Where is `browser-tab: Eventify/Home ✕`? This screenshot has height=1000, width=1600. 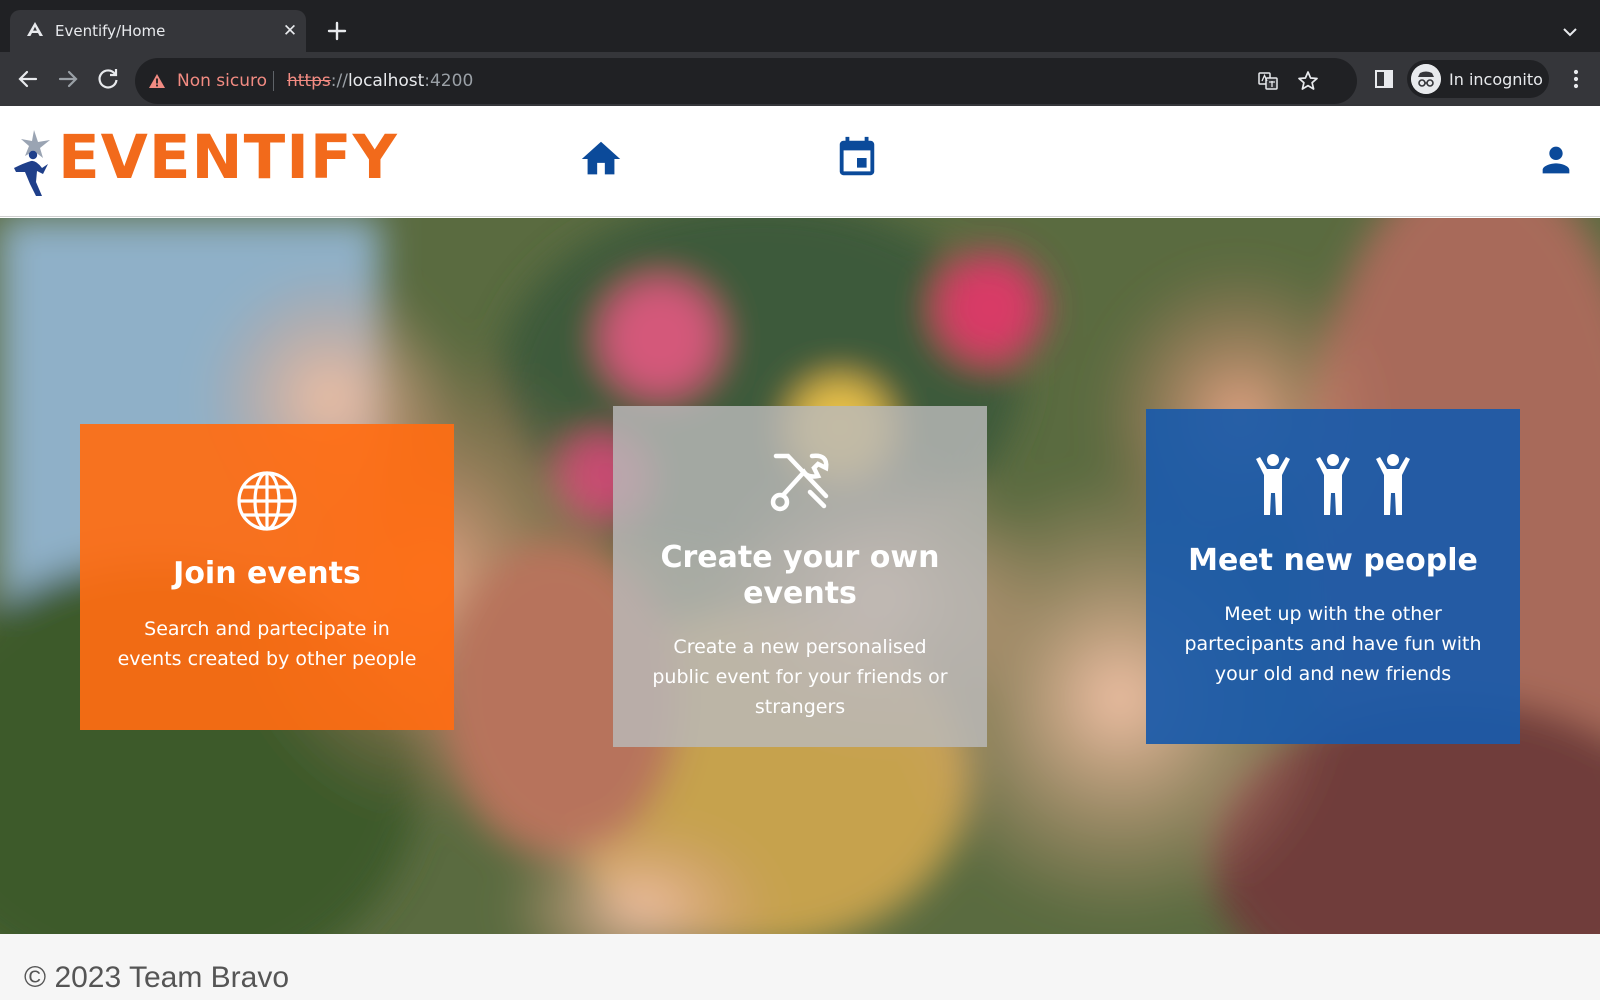
browser-tab: Eventify/Home ✕ is located at coordinates (158, 31).